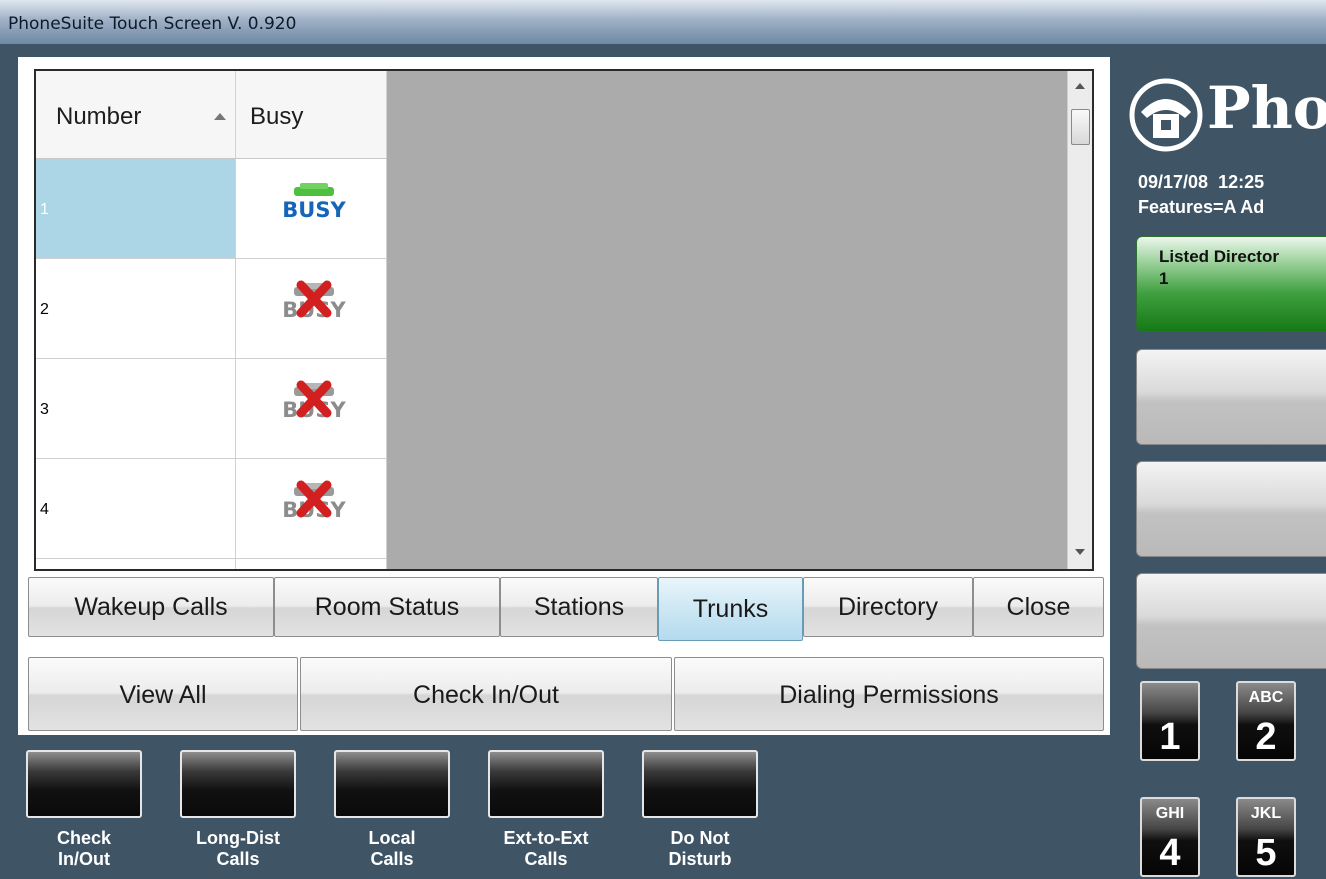 The image size is (1326, 879). I want to click on tab-directory-label: Directory, so click(887, 607).